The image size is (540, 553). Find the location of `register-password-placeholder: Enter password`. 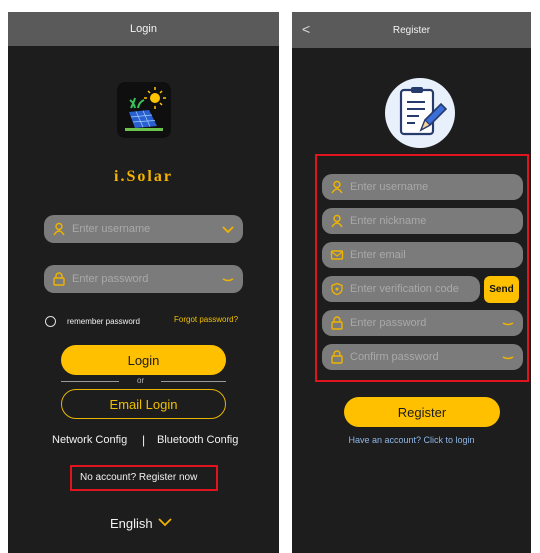

register-password-placeholder: Enter password is located at coordinates (388, 323).